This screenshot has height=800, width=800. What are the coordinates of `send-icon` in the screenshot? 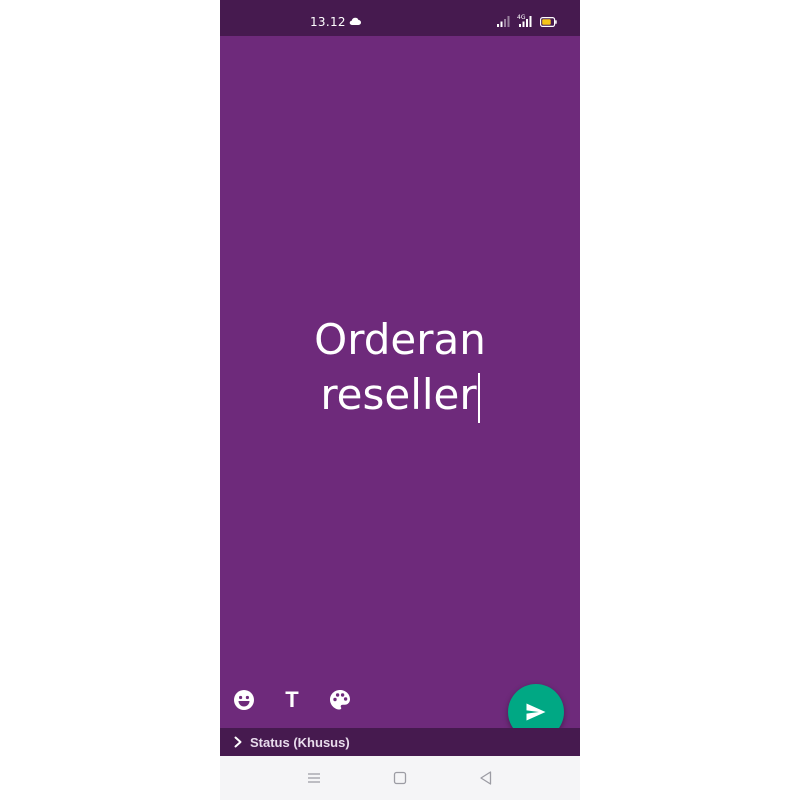 It's located at (536, 712).